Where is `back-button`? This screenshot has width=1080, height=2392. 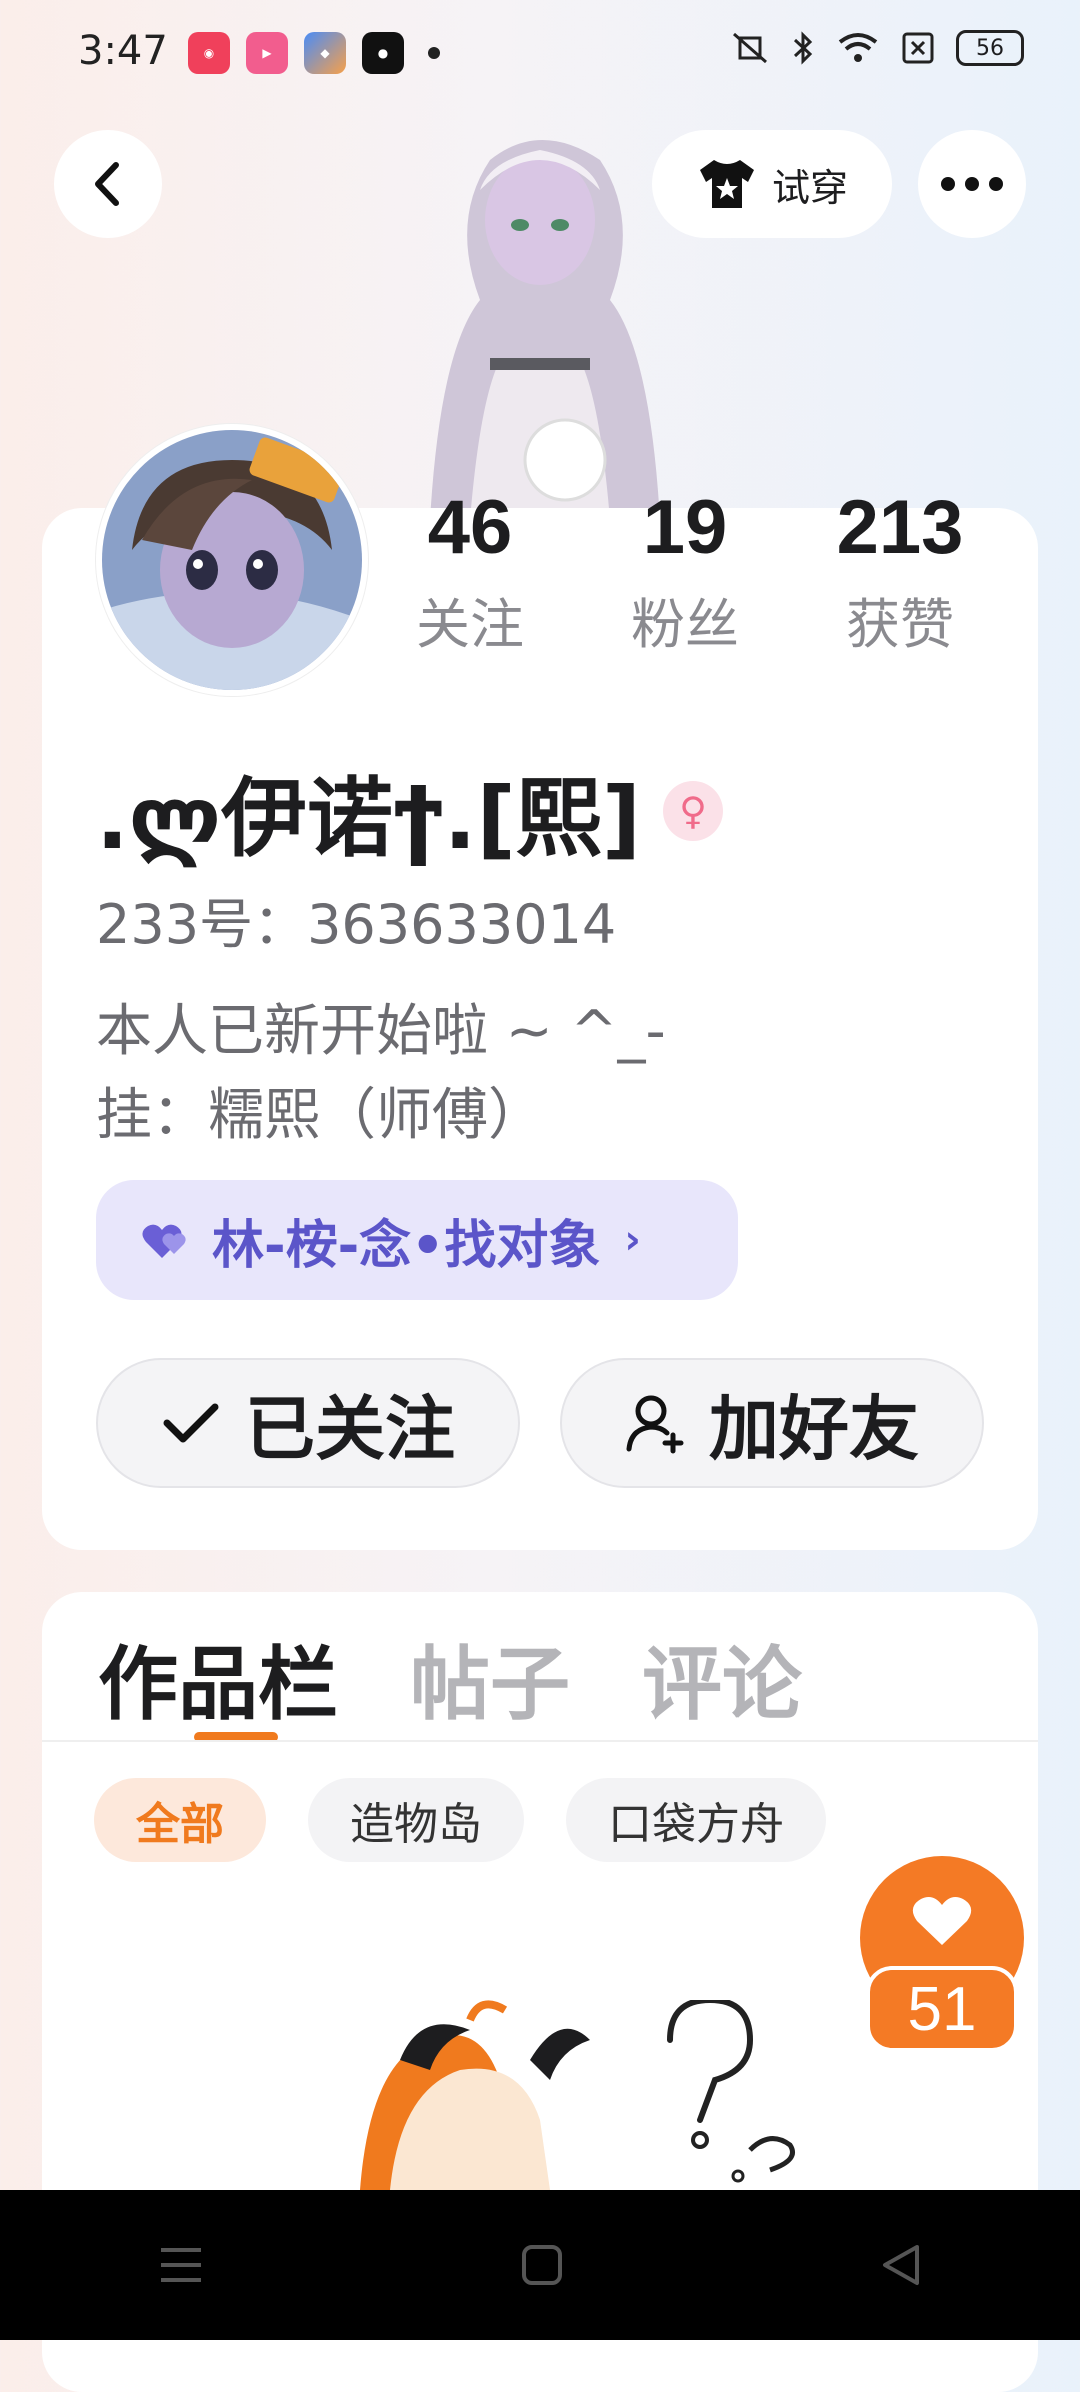
back-button is located at coordinates (108, 184).